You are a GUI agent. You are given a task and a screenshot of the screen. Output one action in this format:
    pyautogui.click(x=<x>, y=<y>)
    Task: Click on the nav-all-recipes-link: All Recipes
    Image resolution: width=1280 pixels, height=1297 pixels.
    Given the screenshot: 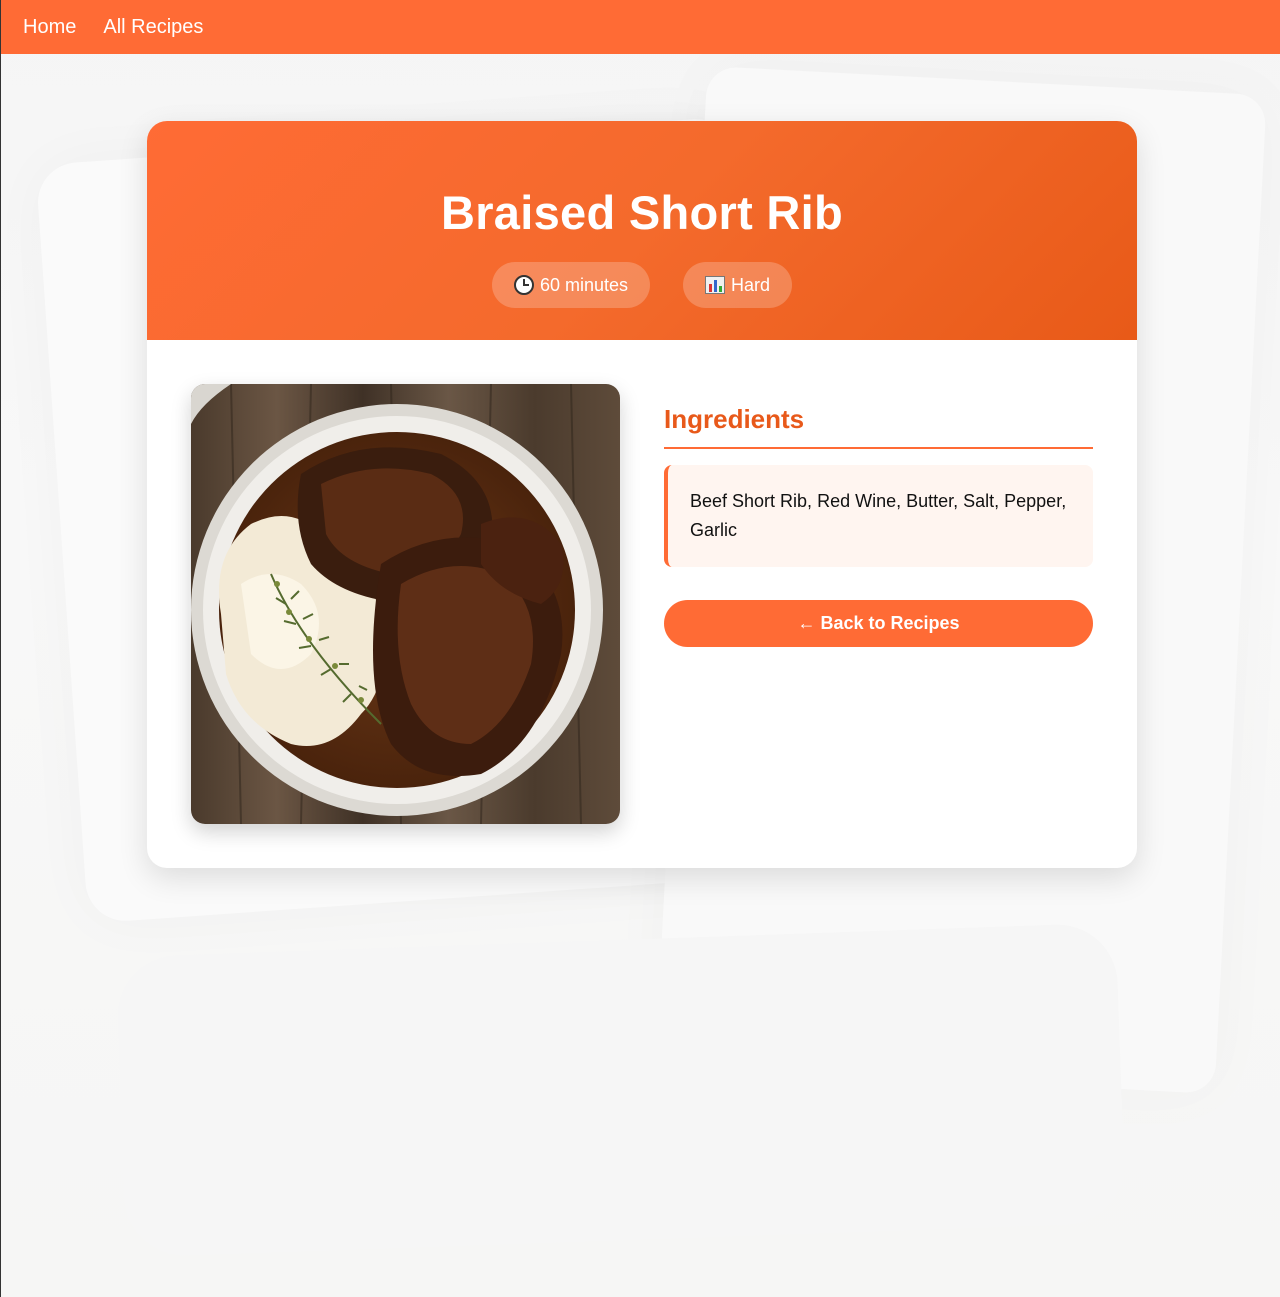 What is the action you would take?
    pyautogui.click(x=153, y=27)
    